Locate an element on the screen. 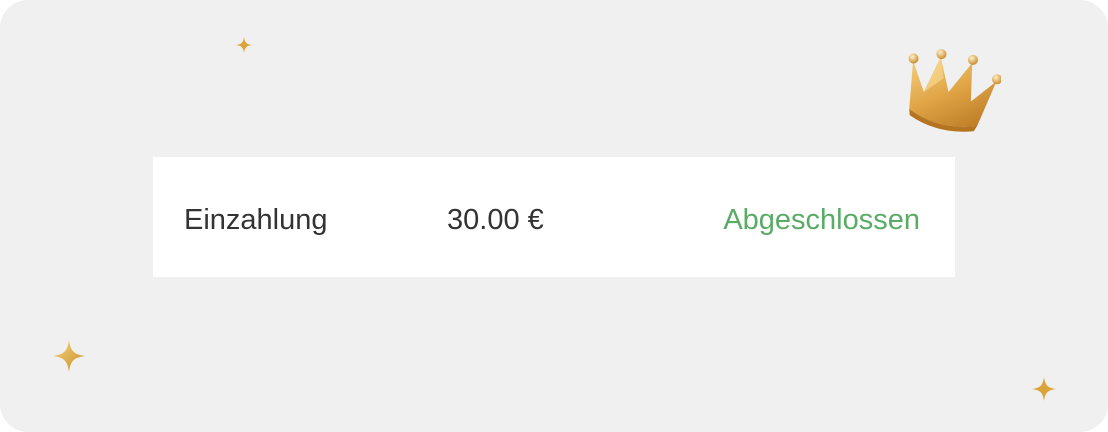  crown-icon is located at coordinates (949, 86).